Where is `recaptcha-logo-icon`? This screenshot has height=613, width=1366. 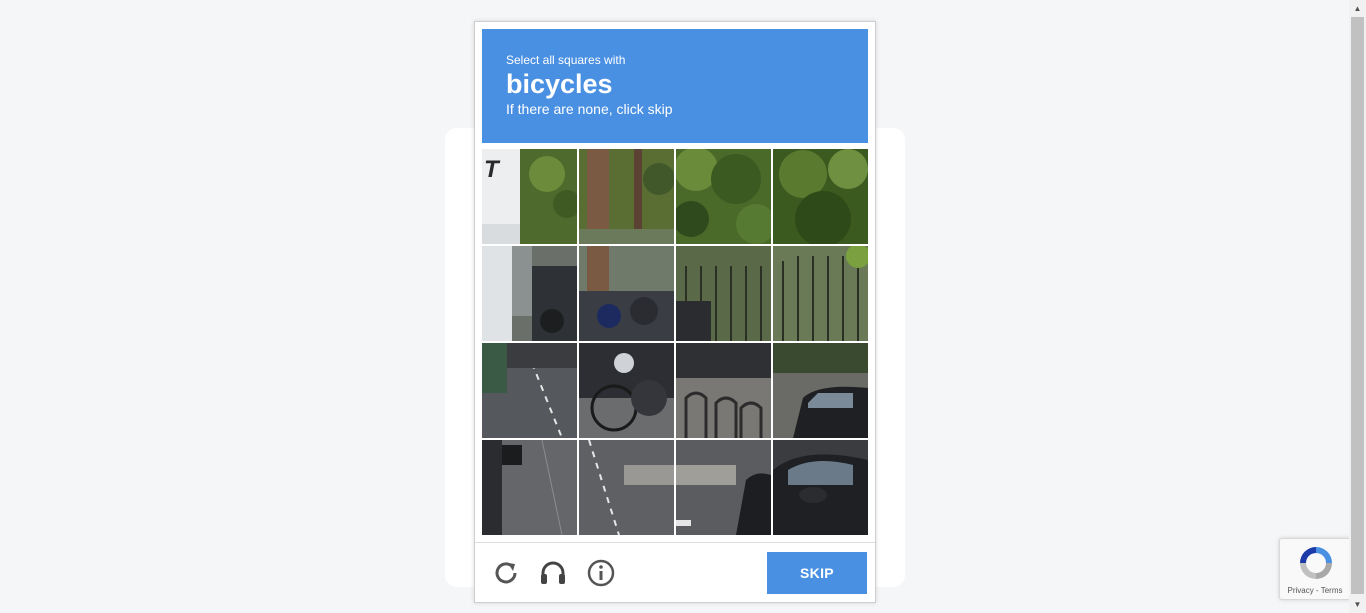
recaptcha-logo-icon is located at coordinates (1316, 563).